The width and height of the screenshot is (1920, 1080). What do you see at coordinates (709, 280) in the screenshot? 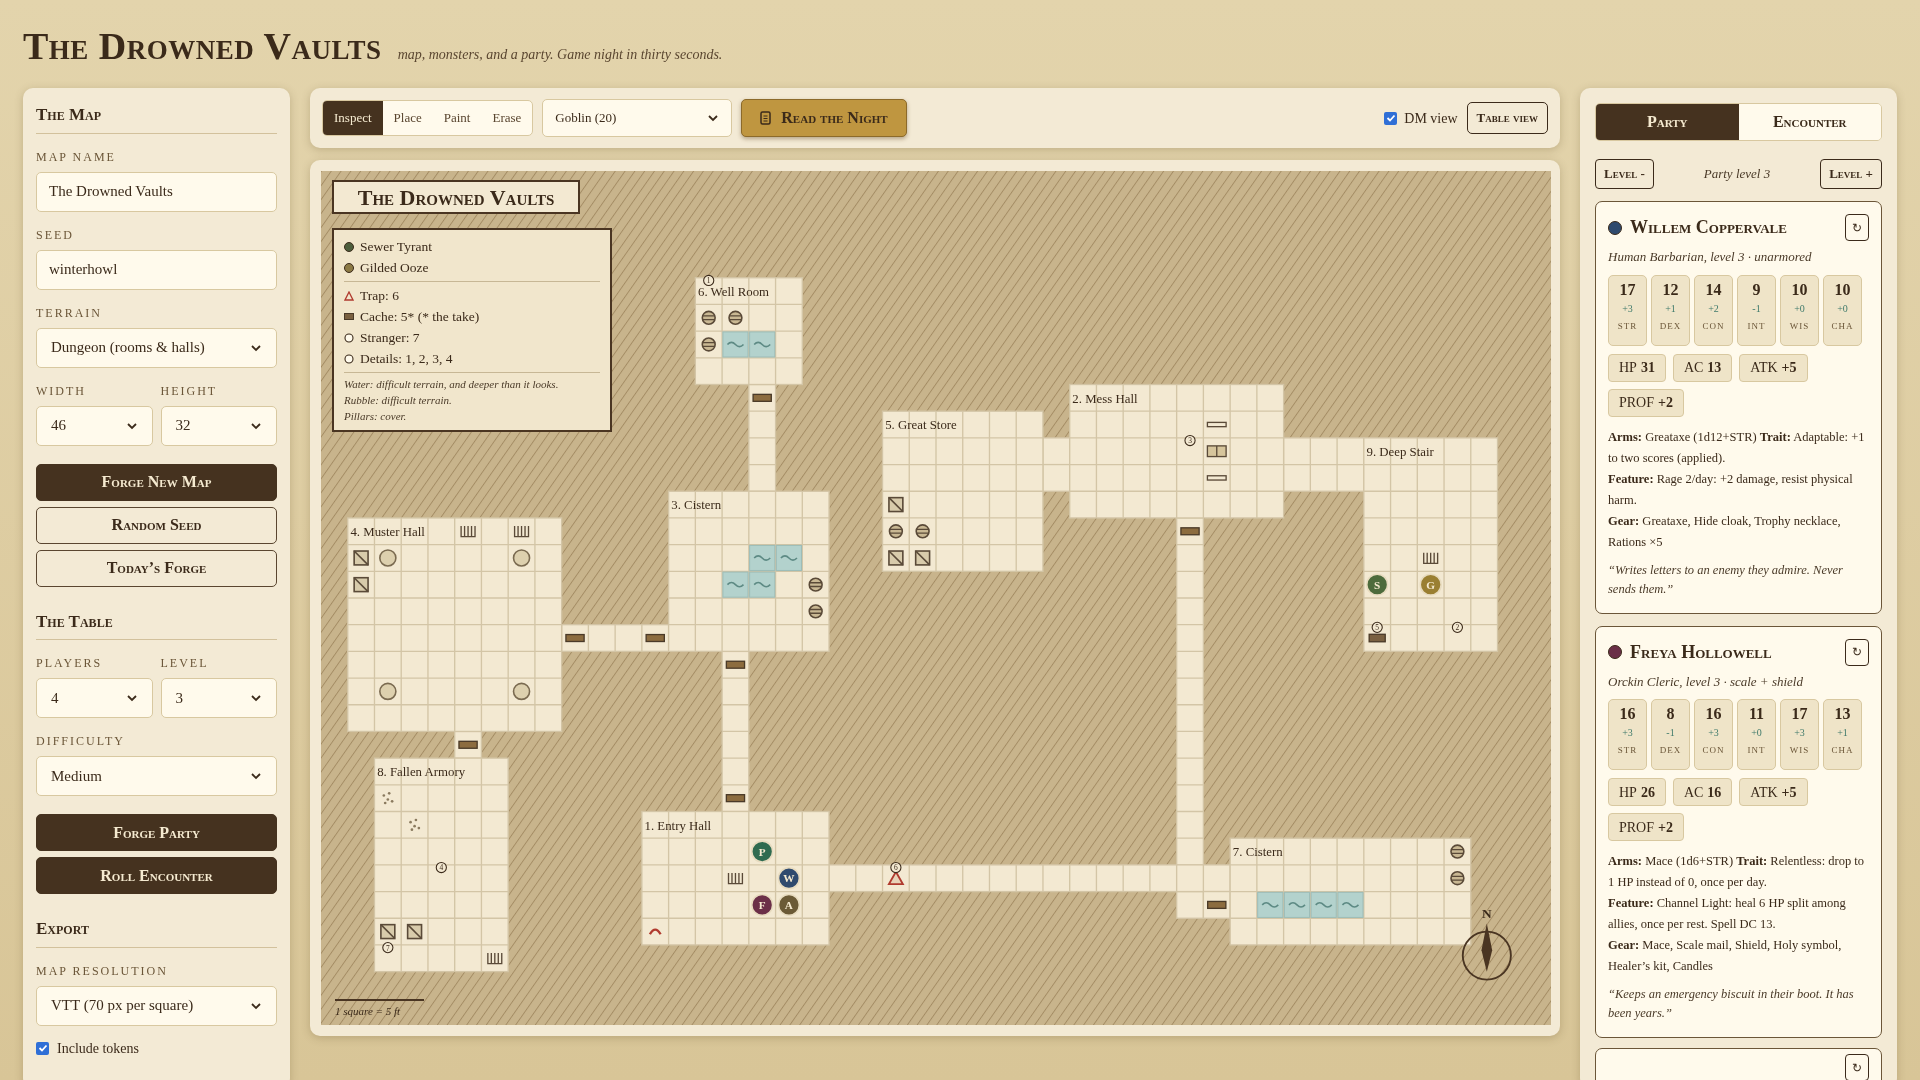
I see `detail-marker: 1` at bounding box center [709, 280].